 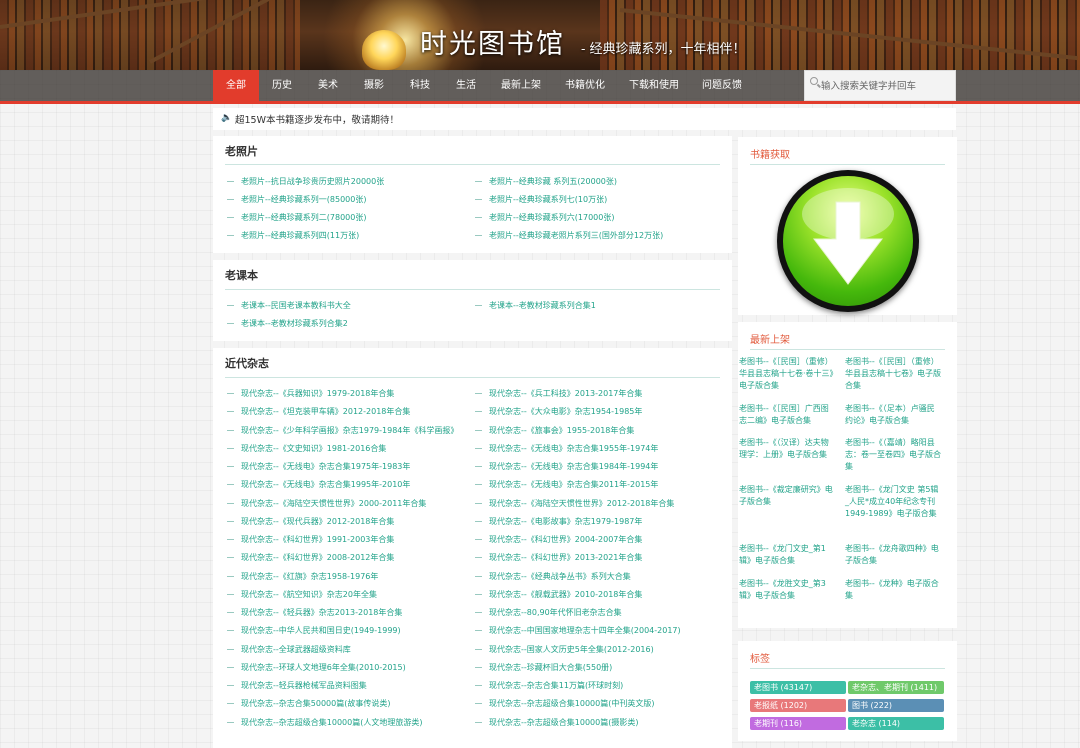 I want to click on nav-item-download-use: 下载和使用, so click(x=654, y=86).